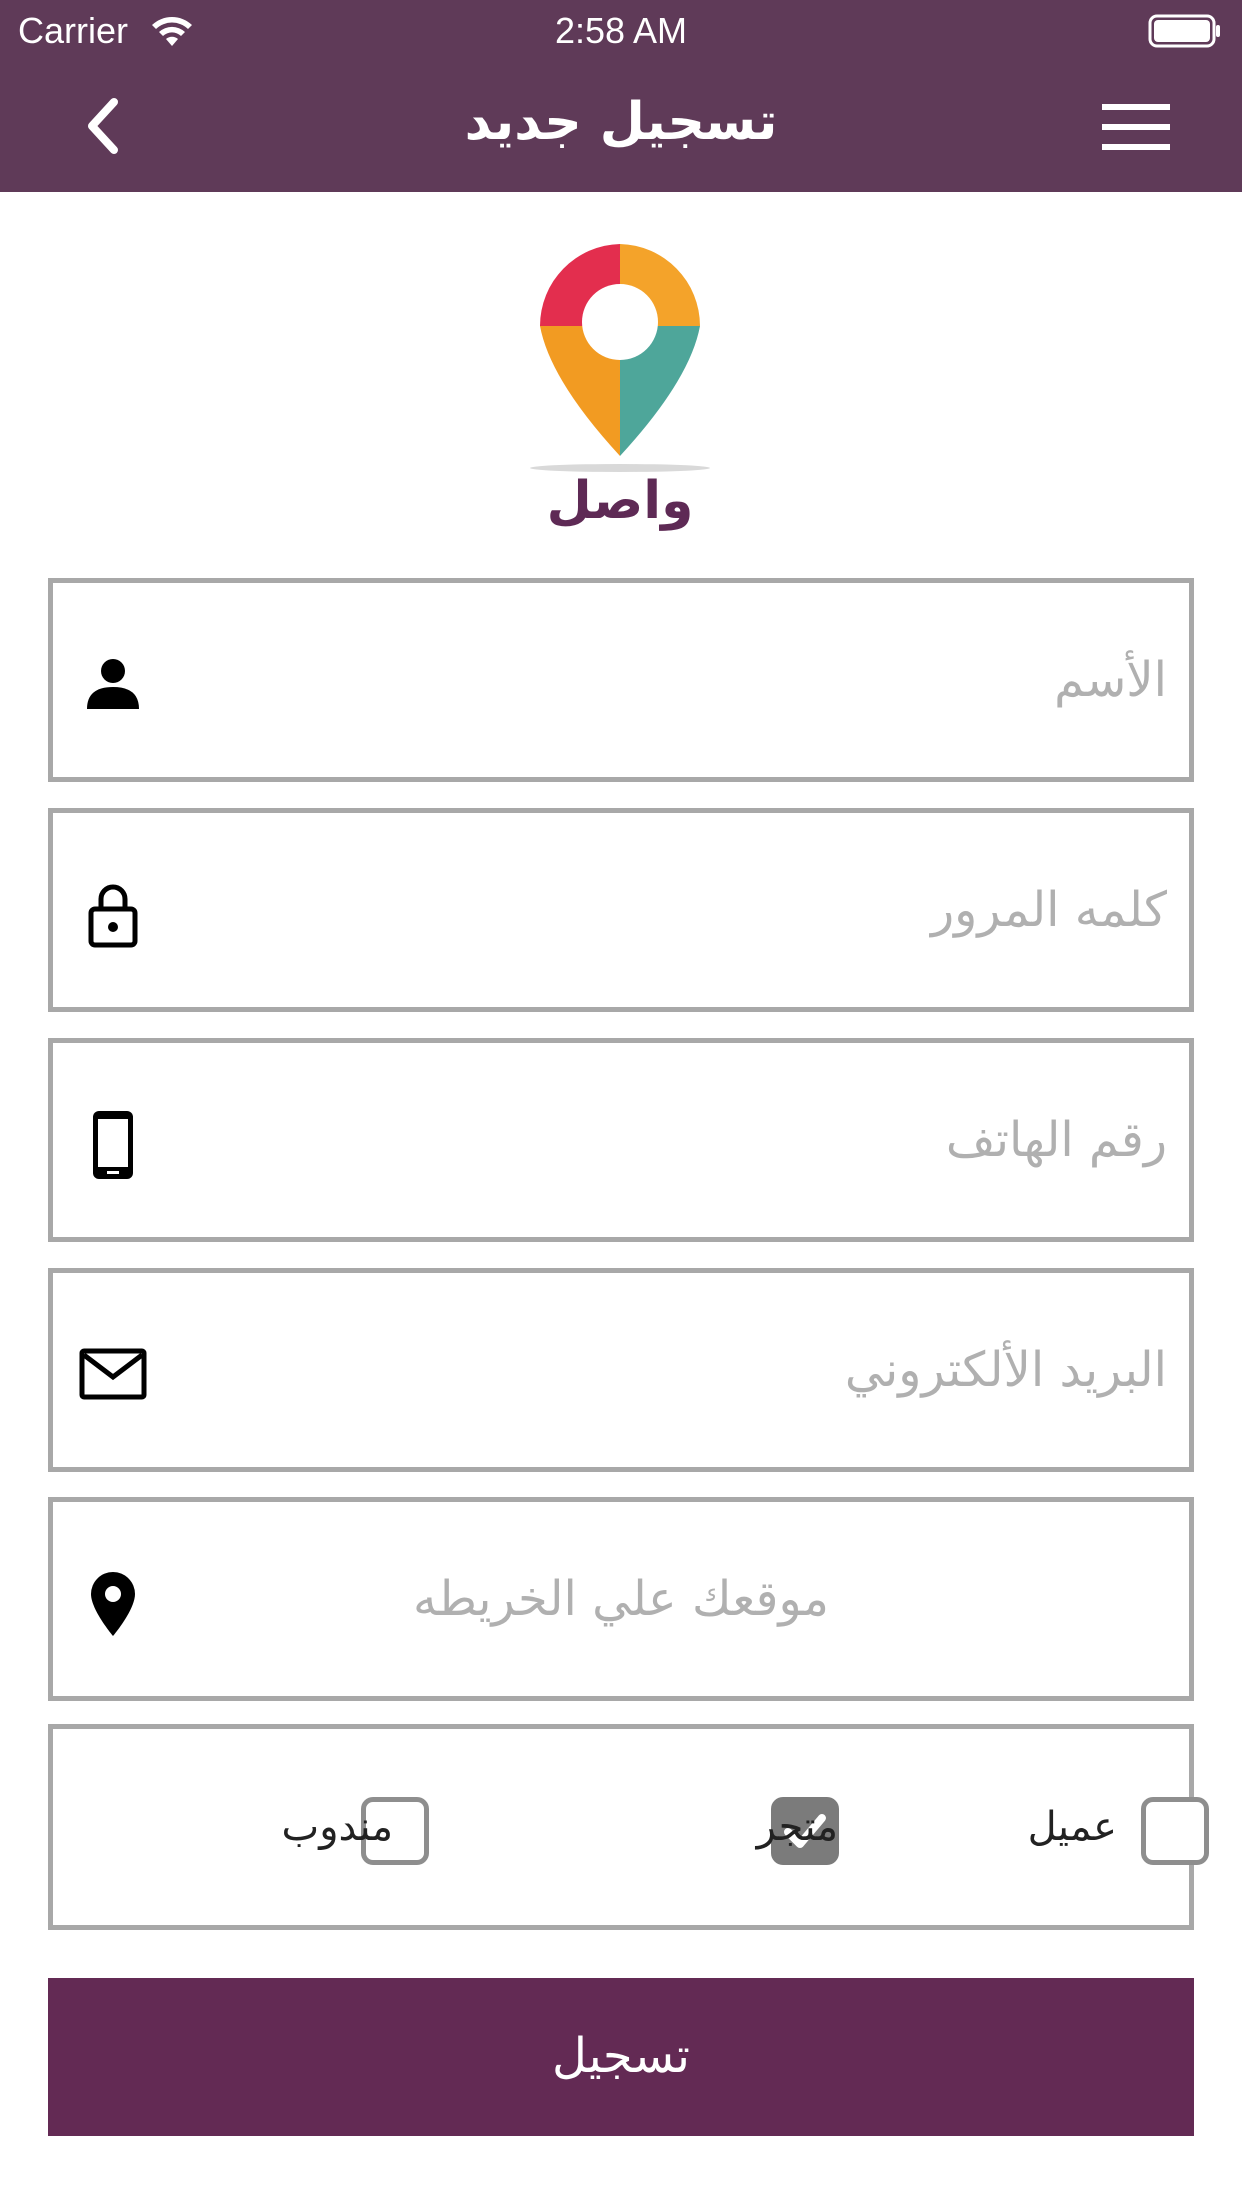 The height and width of the screenshot is (2208, 1242). I want to click on hamburger-menu-icon, so click(1137, 127).